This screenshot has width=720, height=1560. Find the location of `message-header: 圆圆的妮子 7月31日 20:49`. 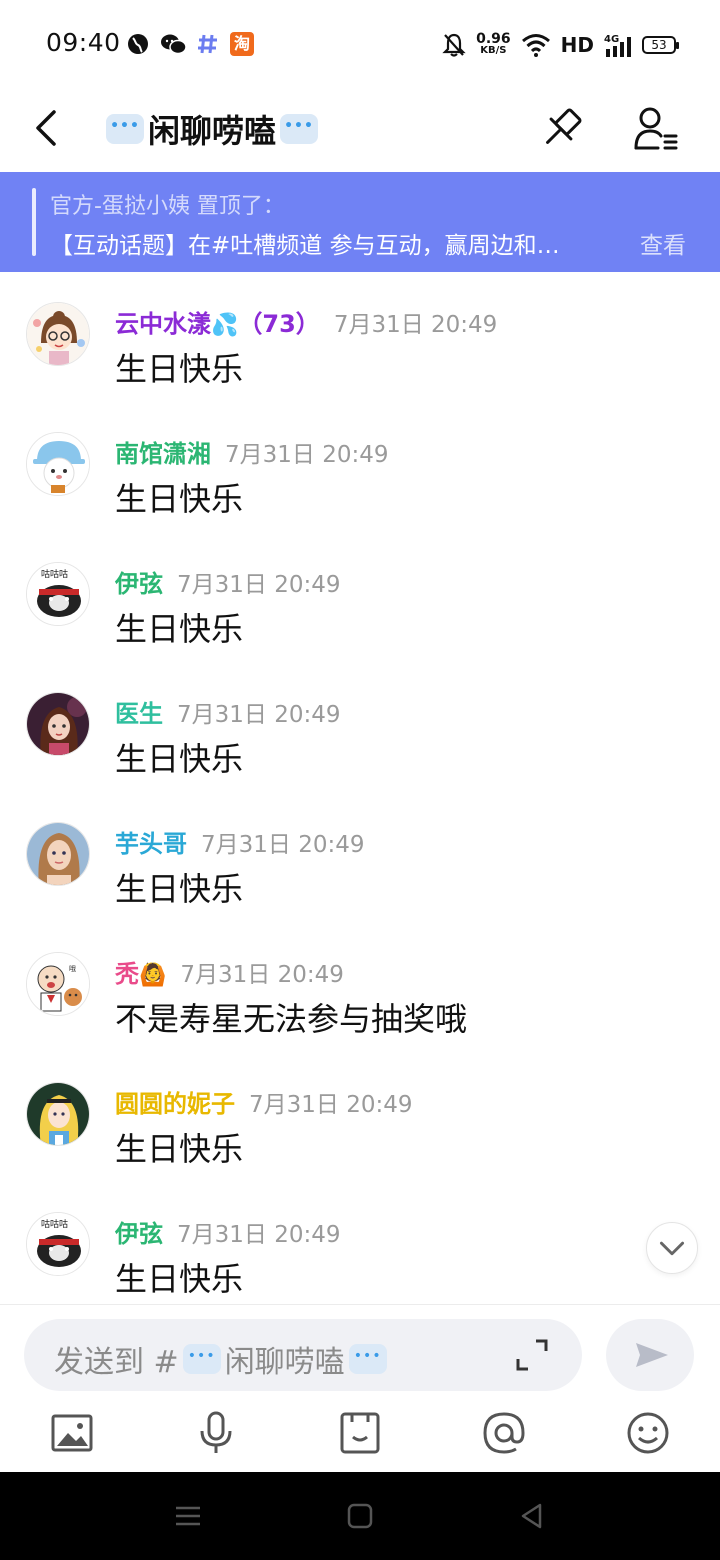

message-header: 圆圆的妮子 7月31日 20:49 is located at coordinates (264, 1101).